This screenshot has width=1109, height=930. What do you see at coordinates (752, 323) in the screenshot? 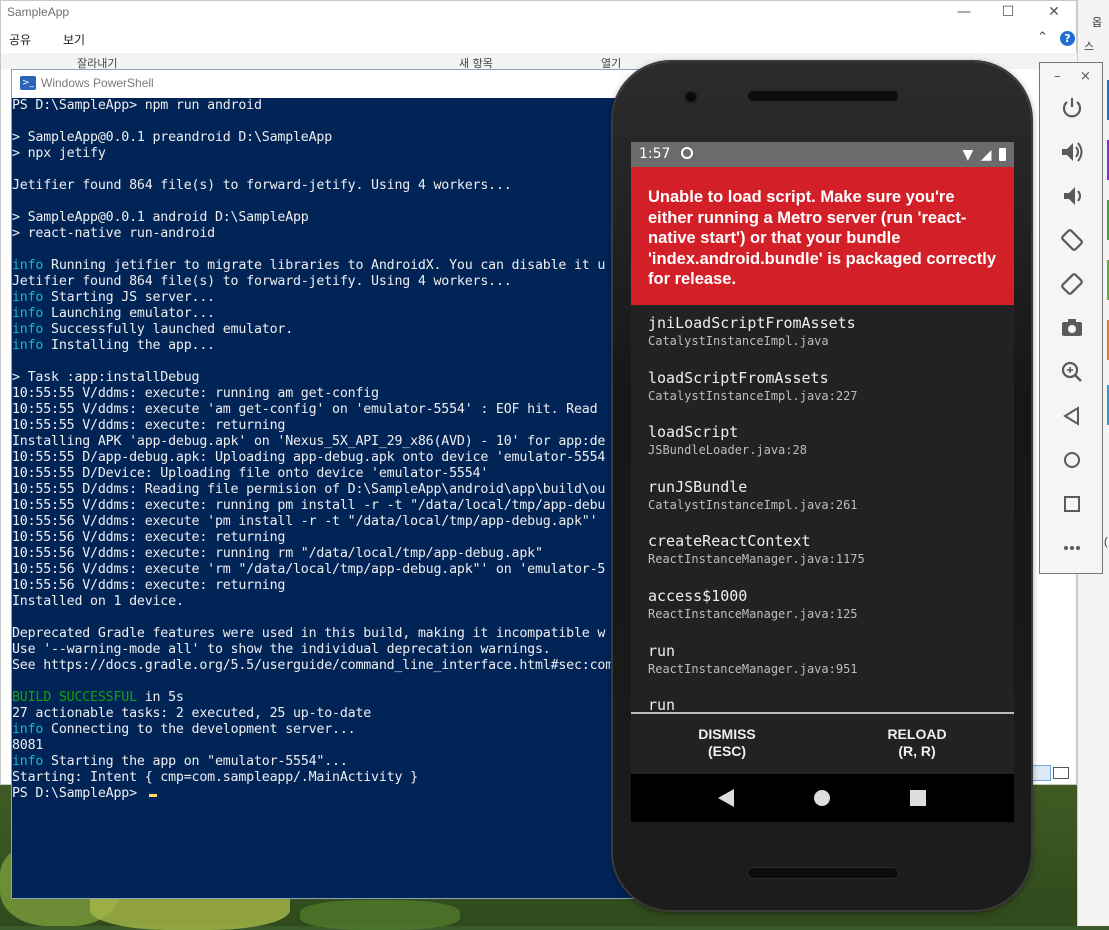
I see `stack-frame-method: jniLoadScriptFromAssets` at bounding box center [752, 323].